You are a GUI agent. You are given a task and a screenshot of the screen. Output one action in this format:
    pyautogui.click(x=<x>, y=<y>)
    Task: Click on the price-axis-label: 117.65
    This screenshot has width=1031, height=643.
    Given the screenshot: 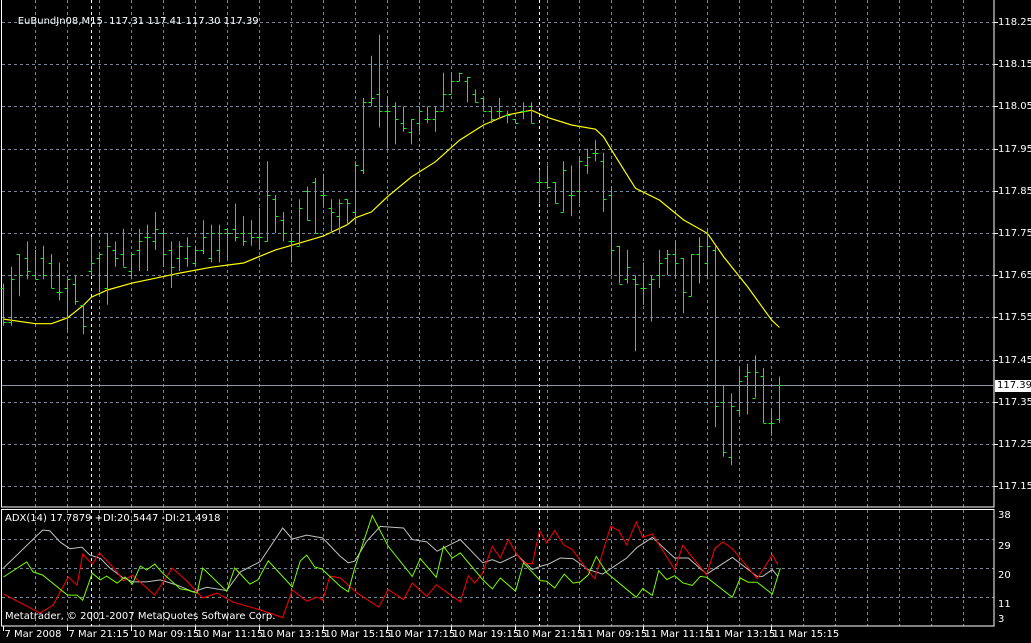 What is the action you would take?
    pyautogui.click(x=1014, y=275)
    